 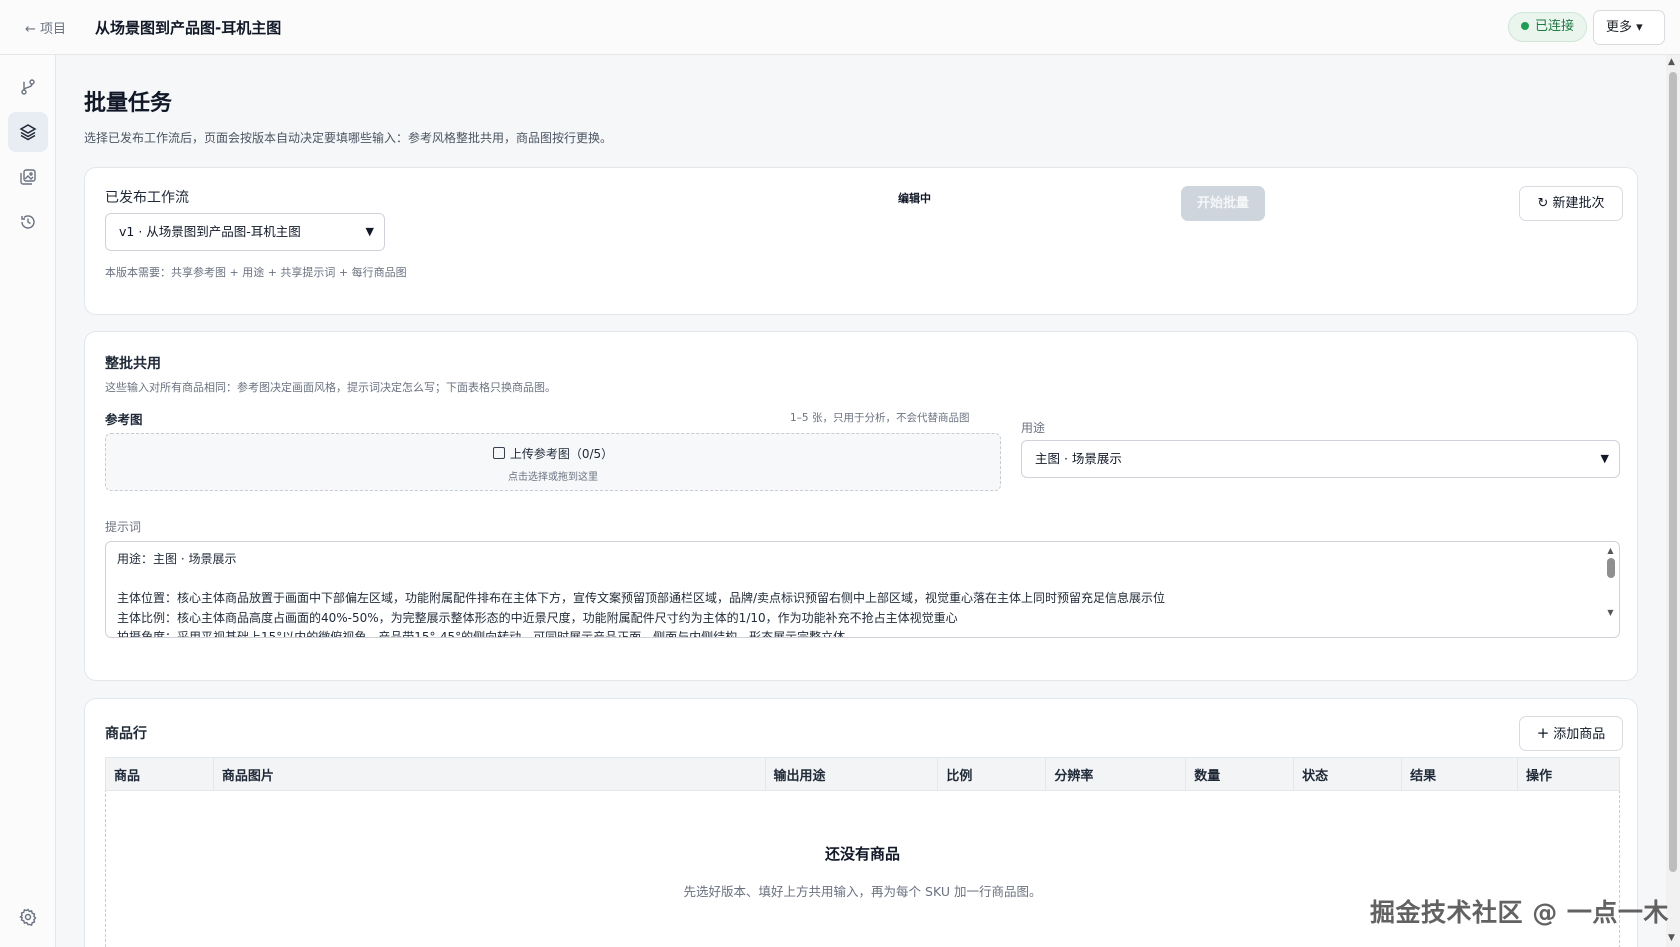 I want to click on gallery-icon, so click(x=28, y=177).